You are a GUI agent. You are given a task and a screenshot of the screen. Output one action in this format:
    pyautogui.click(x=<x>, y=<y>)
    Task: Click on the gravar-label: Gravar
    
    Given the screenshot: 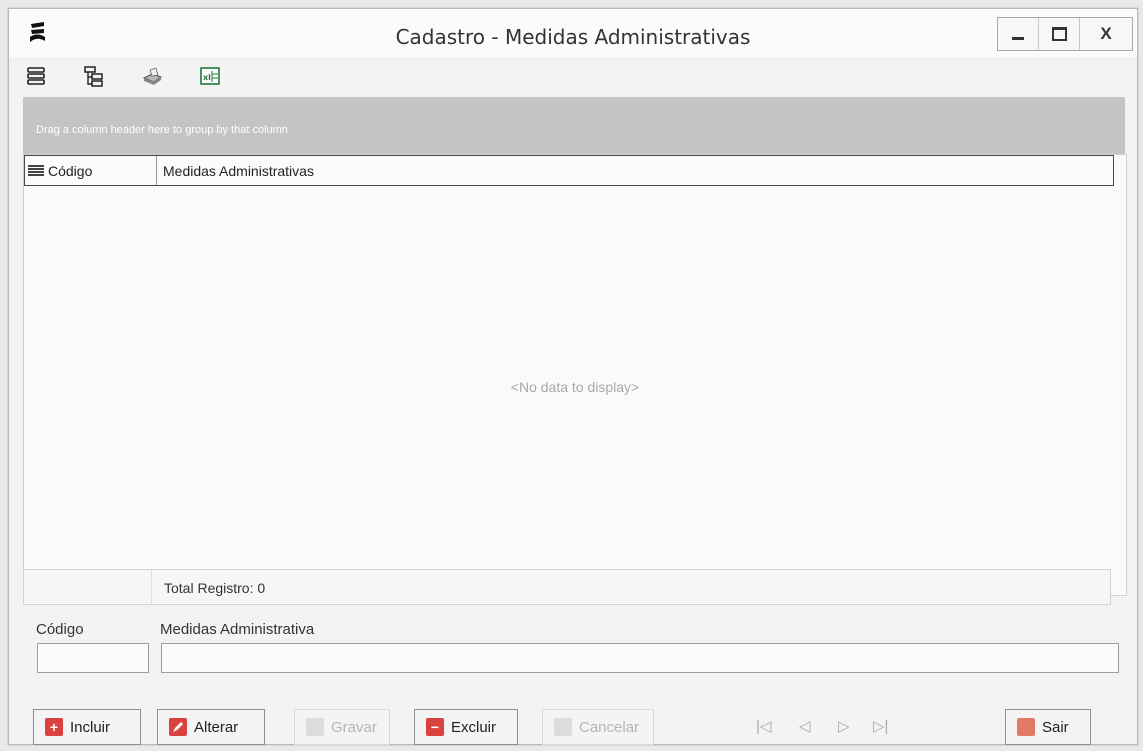 What is the action you would take?
    pyautogui.click(x=354, y=727)
    